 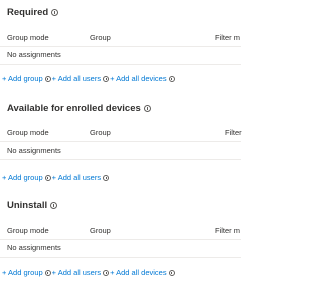 I want to click on section-title-text: Uninstall, so click(x=27, y=205).